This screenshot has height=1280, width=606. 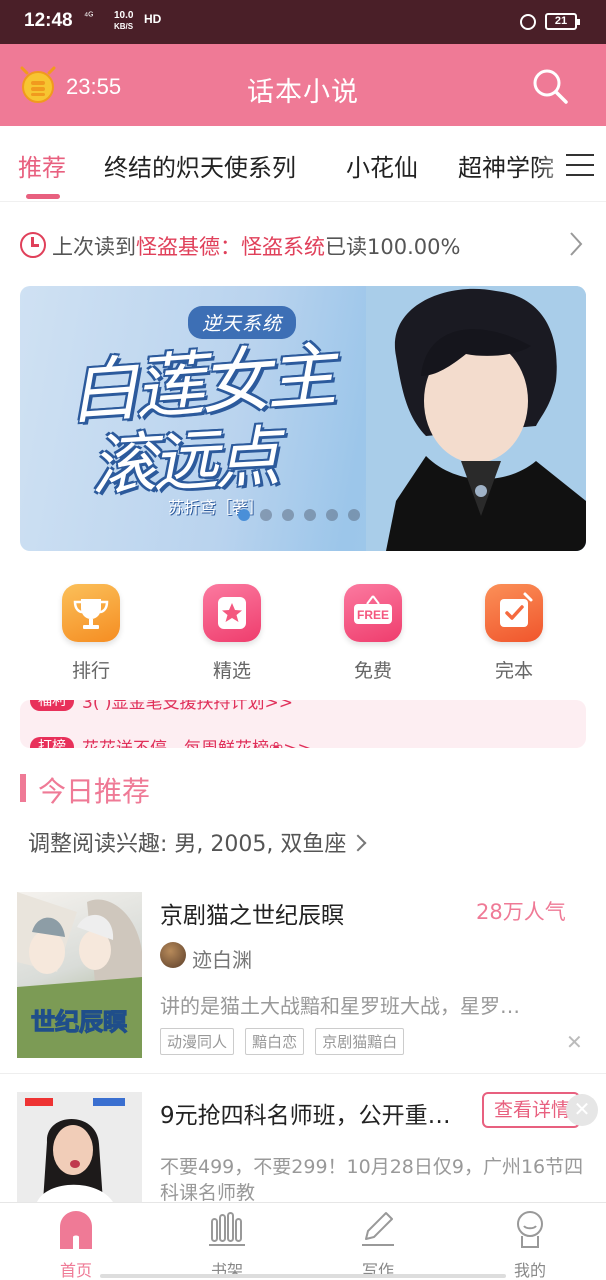 I want to click on tab-seraph-series: 终结的炽天使系列, so click(x=200, y=165).